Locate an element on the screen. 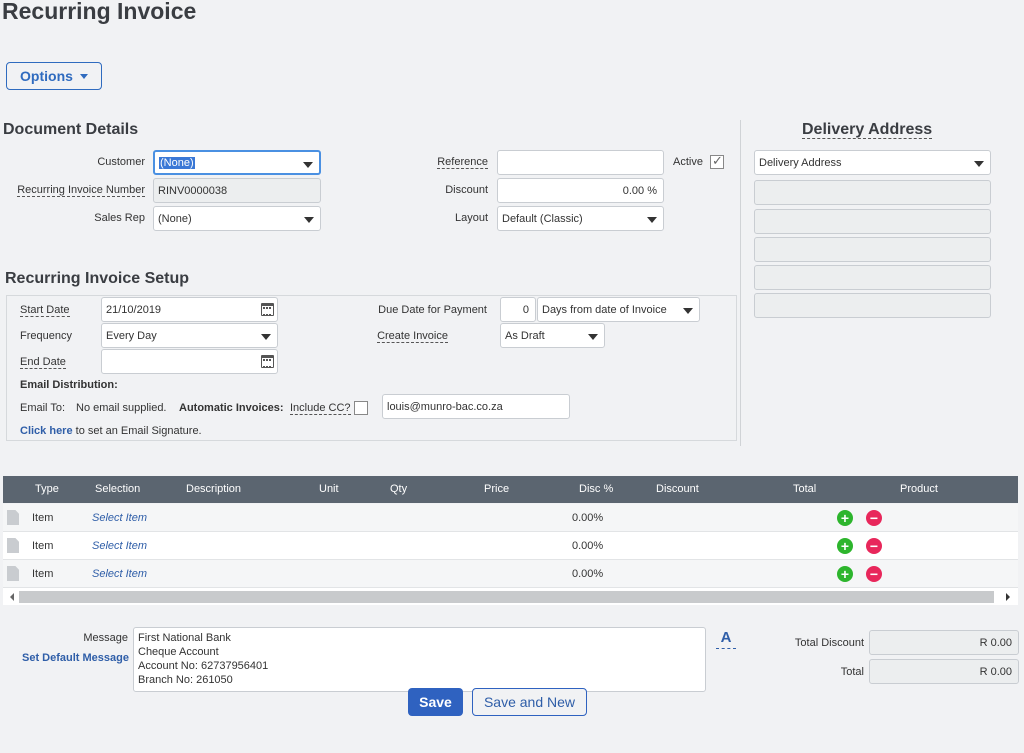 The height and width of the screenshot is (753, 1024). start-date-input: 21/10/2019 is located at coordinates (189, 309).